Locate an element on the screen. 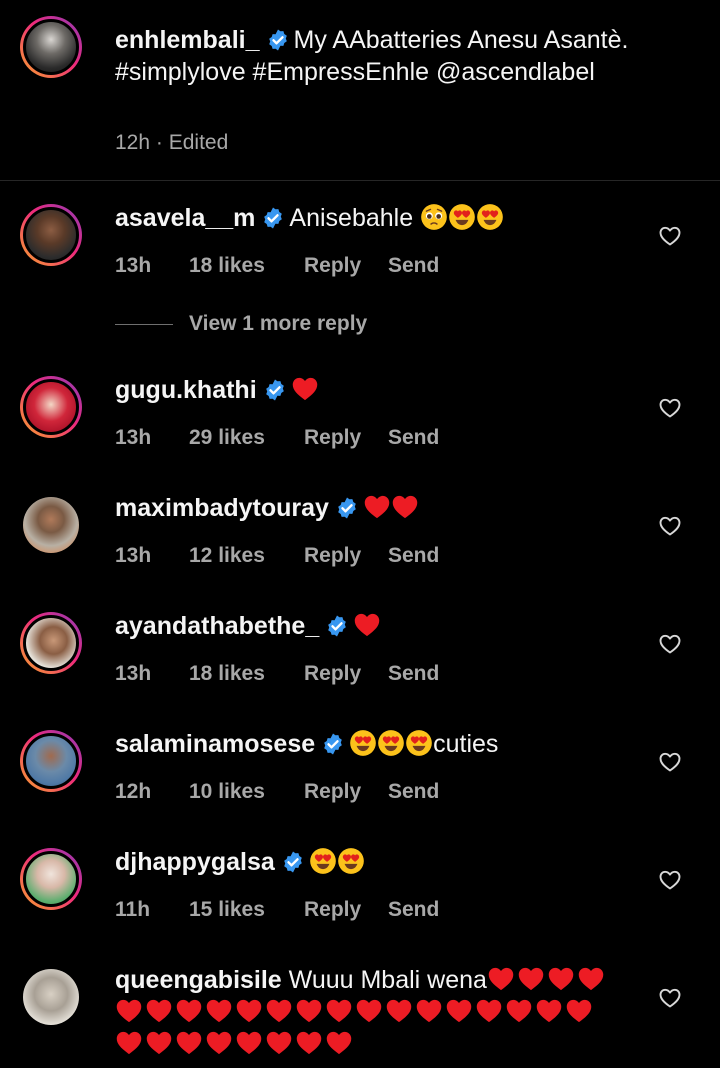 The height and width of the screenshot is (1068, 720). comment-likes: 12 likes is located at coordinates (246, 556).